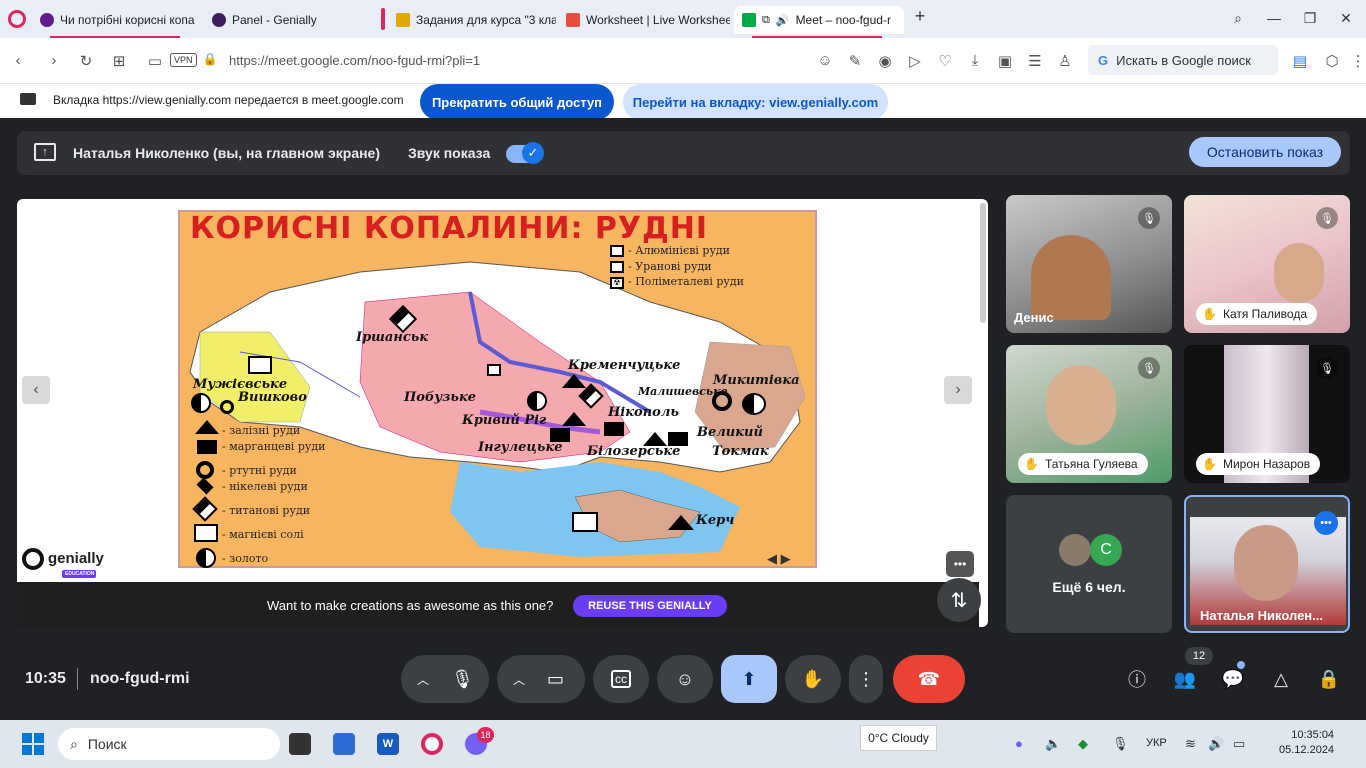  What do you see at coordinates (445, 679) in the screenshot?
I see `audio-options-button: ︿ 🎙` at bounding box center [445, 679].